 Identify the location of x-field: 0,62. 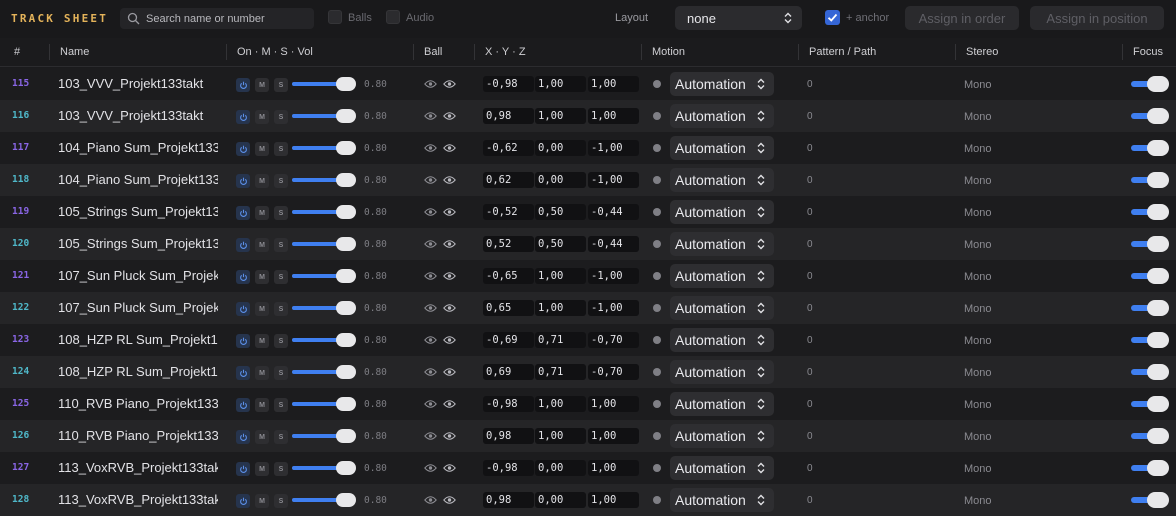
(508, 180).